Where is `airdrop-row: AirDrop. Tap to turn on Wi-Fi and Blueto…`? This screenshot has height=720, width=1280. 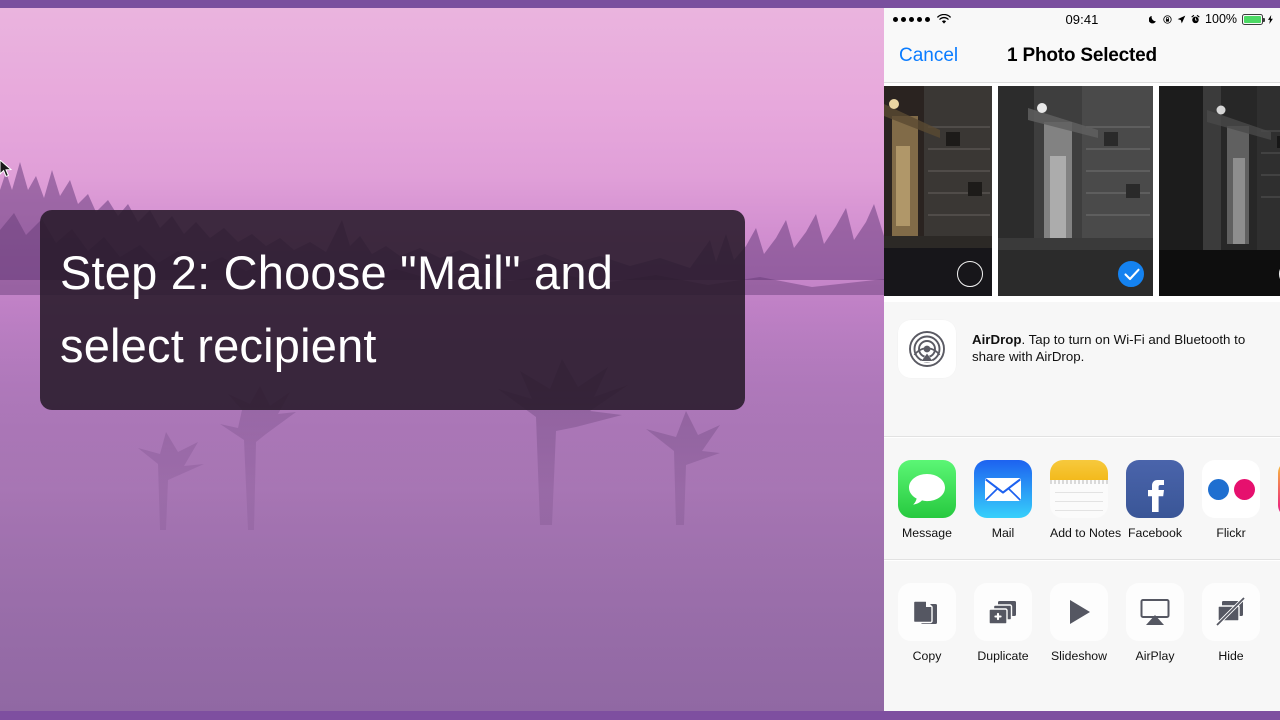 airdrop-row: AirDrop. Tap to turn on Wi-Fi and Blueto… is located at coordinates (1082, 369).